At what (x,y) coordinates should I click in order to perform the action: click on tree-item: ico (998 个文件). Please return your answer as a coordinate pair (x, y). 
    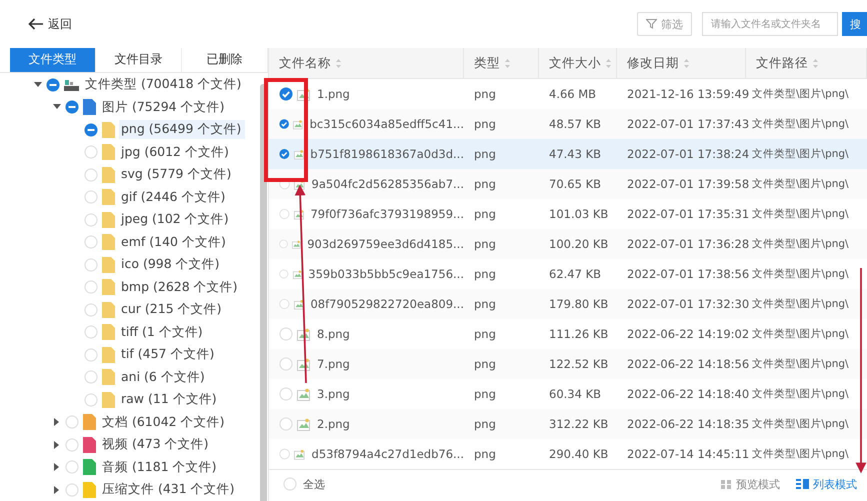
    Looking at the image, I should click on (171, 264).